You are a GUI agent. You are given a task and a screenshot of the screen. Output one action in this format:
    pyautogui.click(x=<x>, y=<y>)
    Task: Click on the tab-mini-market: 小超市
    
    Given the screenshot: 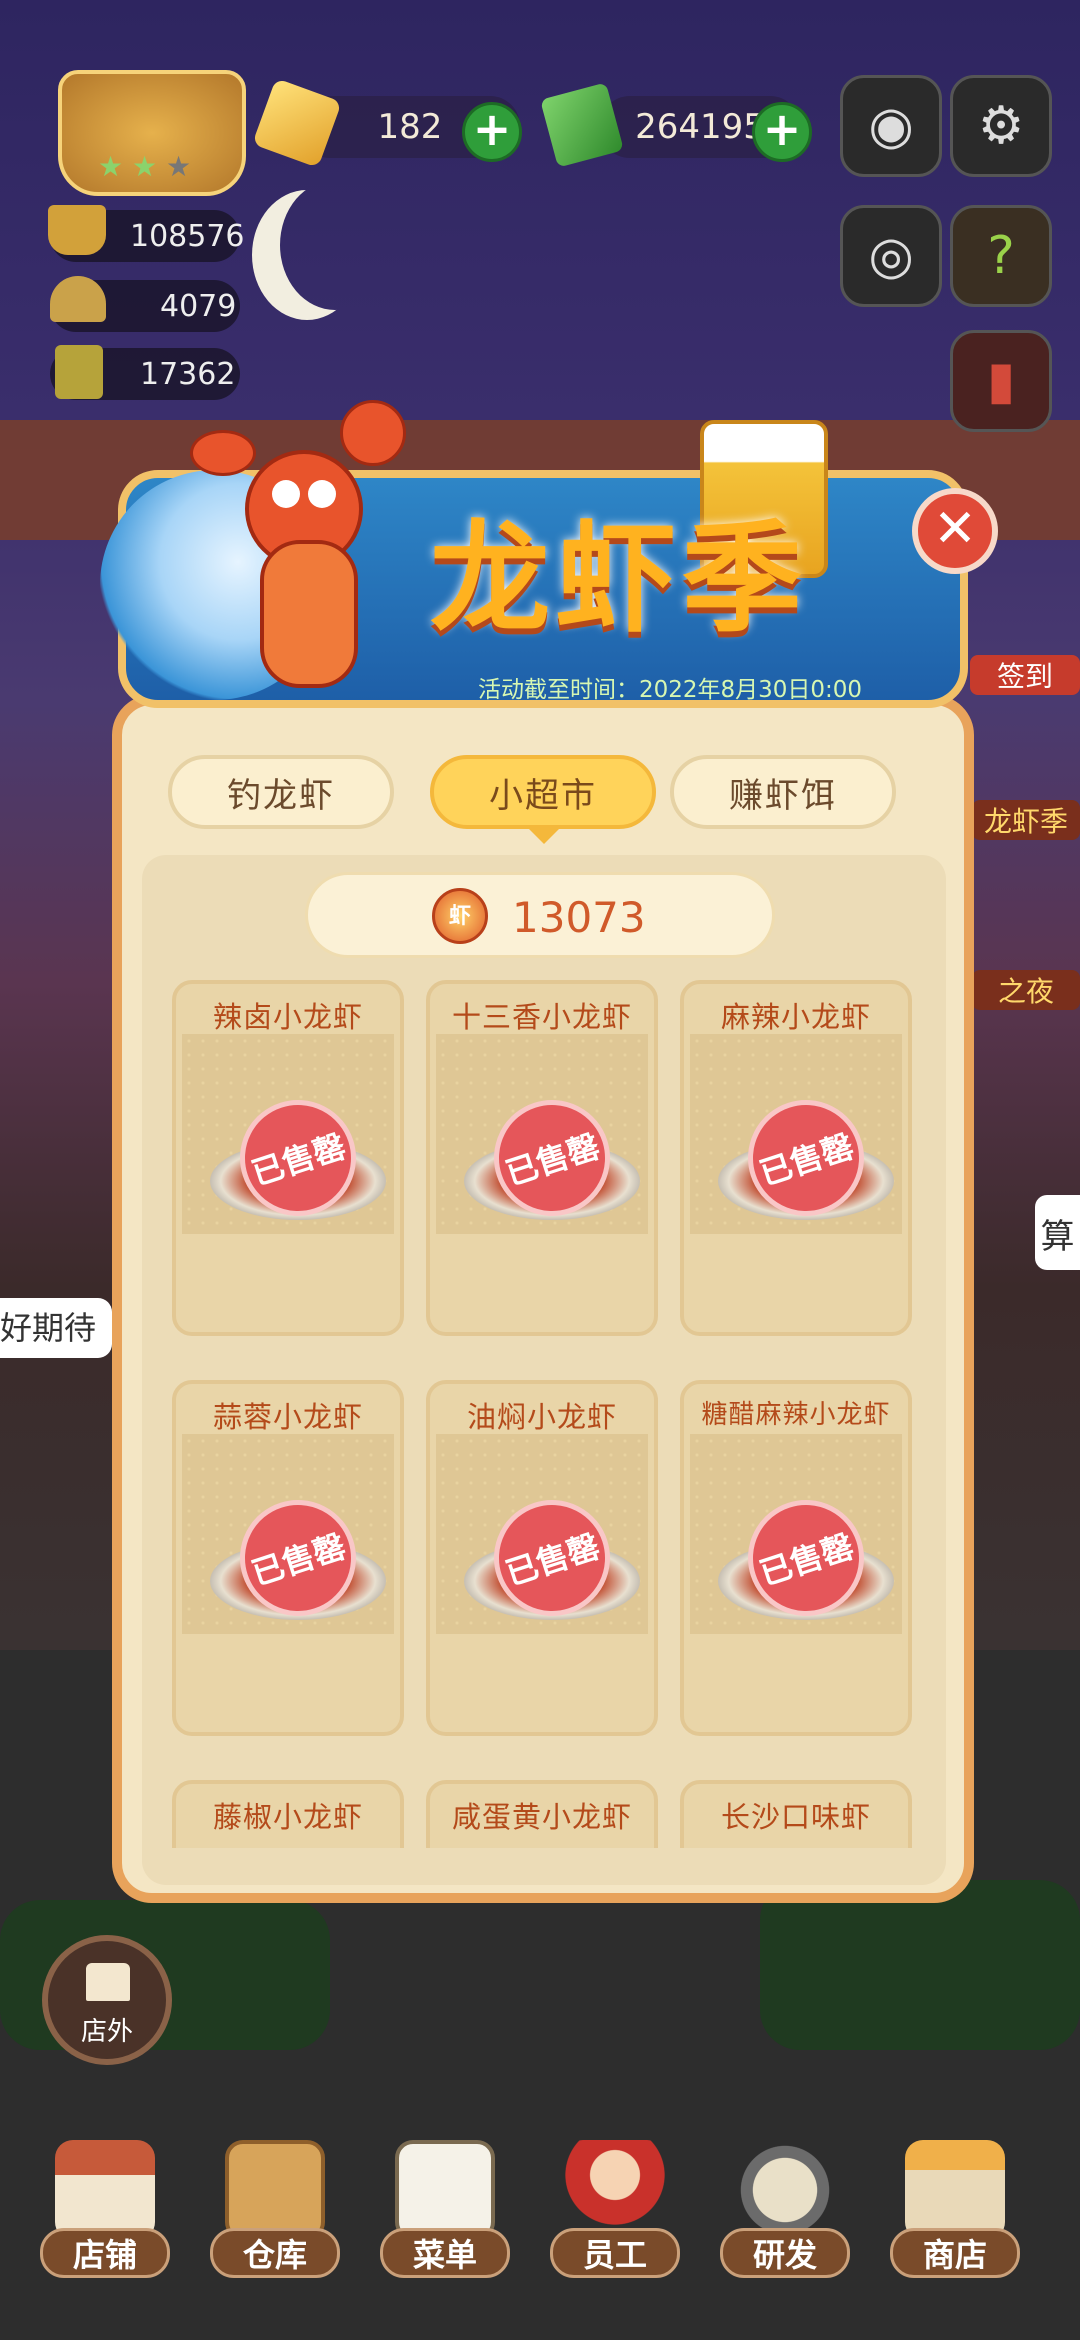 What is the action you would take?
    pyautogui.click(x=543, y=792)
    